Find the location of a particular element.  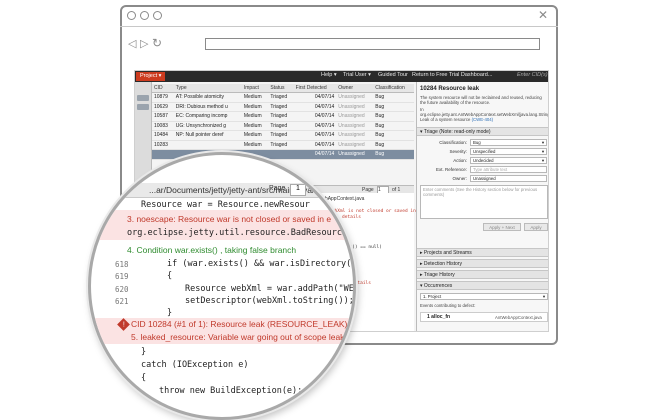

col-status: Status is located at coordinates (281, 88).